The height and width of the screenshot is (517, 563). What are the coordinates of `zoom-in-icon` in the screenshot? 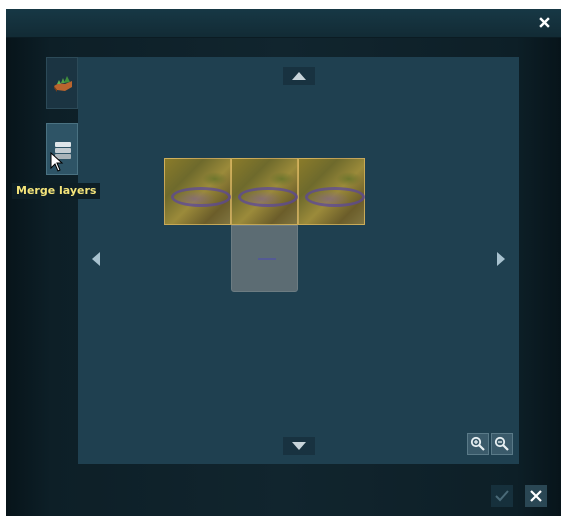 It's located at (477, 443).